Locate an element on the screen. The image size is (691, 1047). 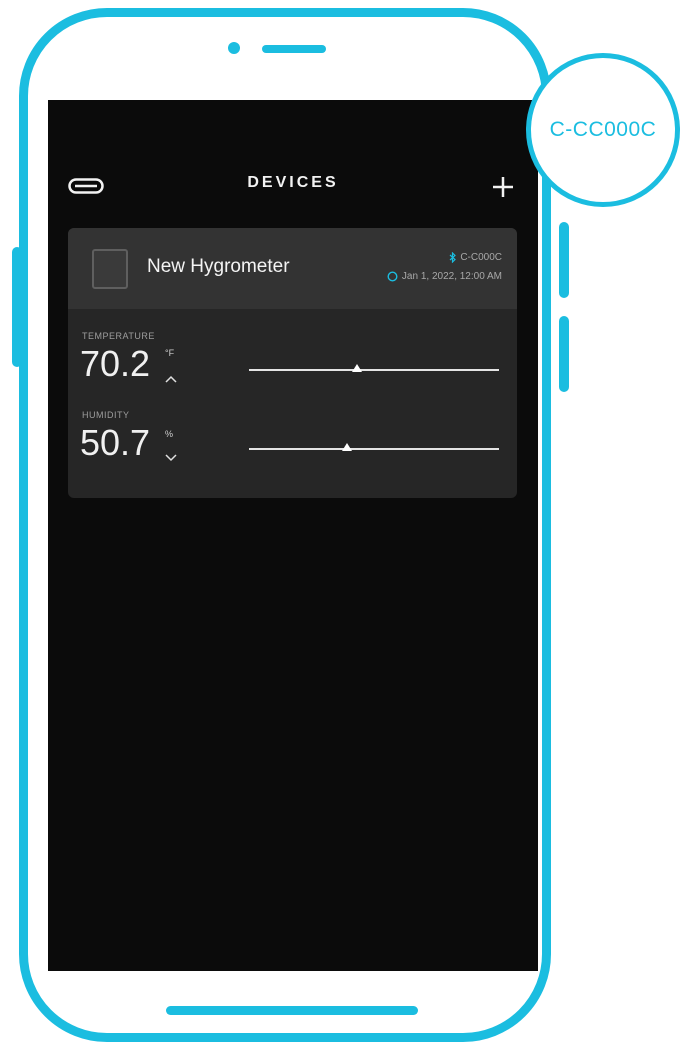
humidity-unit: % is located at coordinates (169, 434).